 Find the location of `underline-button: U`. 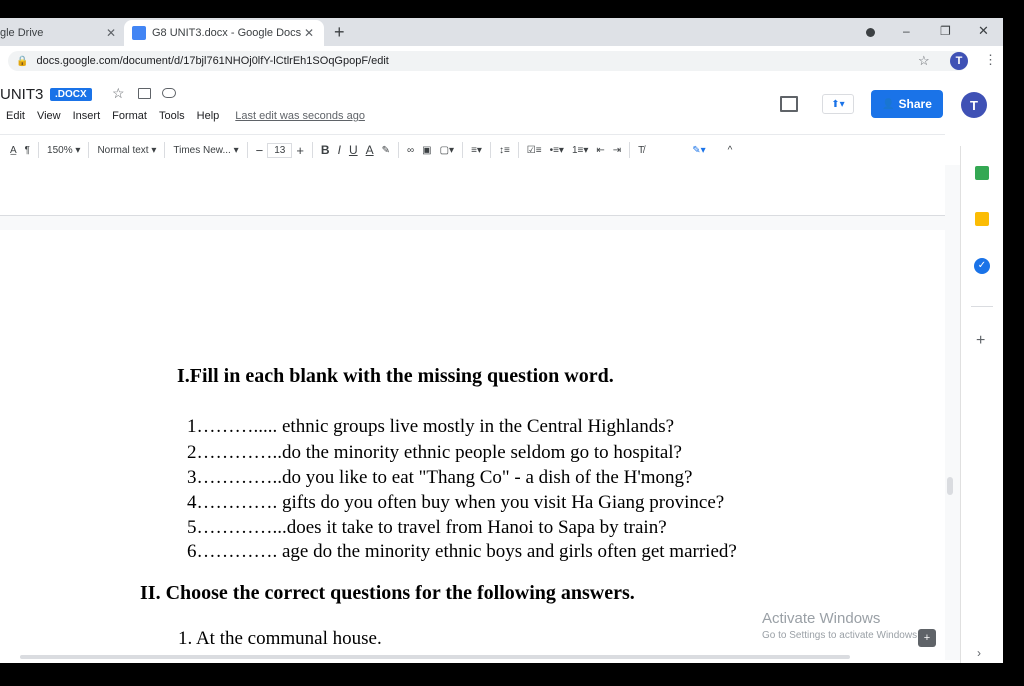

underline-button: U is located at coordinates (353, 150).